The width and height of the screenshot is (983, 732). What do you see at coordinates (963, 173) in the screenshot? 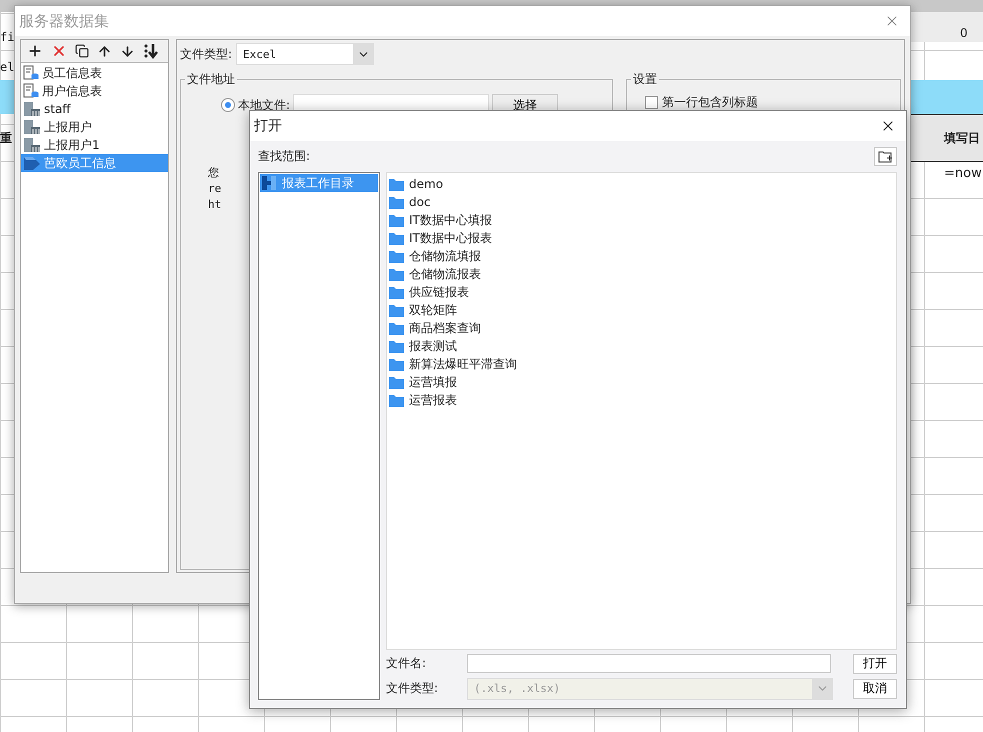
I see `cell-text: =now` at bounding box center [963, 173].